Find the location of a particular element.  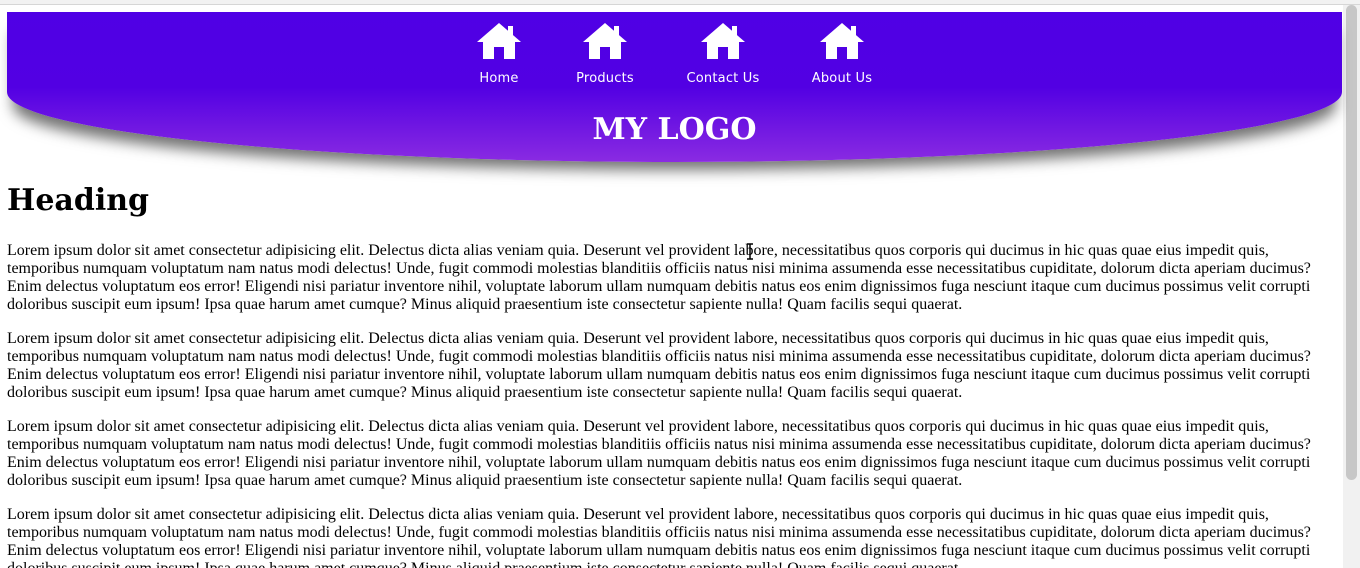

browser-top-strip is located at coordinates (680, 2).